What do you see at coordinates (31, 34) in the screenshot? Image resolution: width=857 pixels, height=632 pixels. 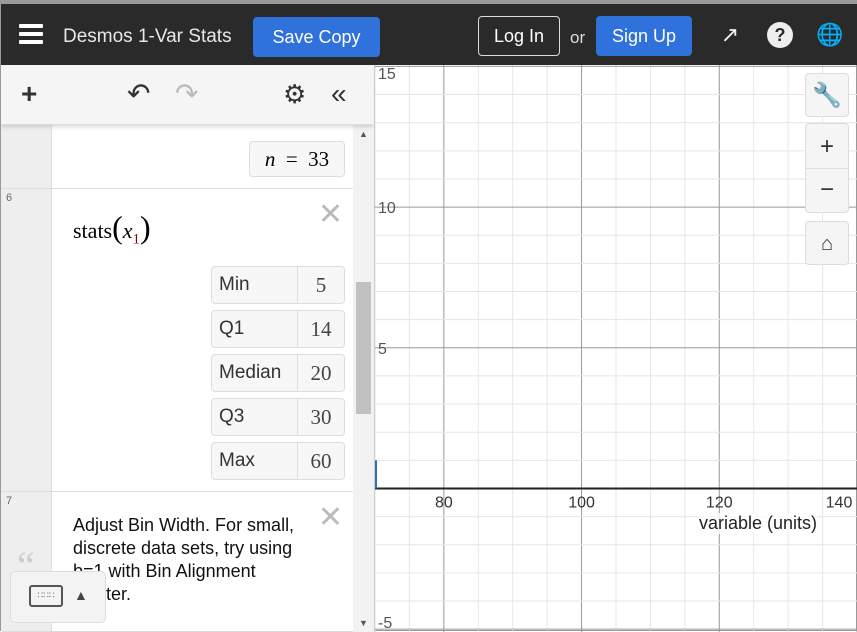 I see `hamburger-icon` at bounding box center [31, 34].